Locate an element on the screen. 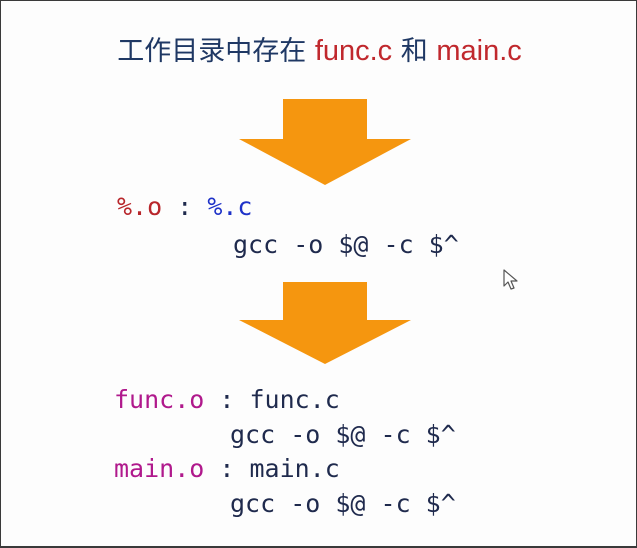  rule-main-command: gcc -o $@ -c $^ is located at coordinates (343, 503).